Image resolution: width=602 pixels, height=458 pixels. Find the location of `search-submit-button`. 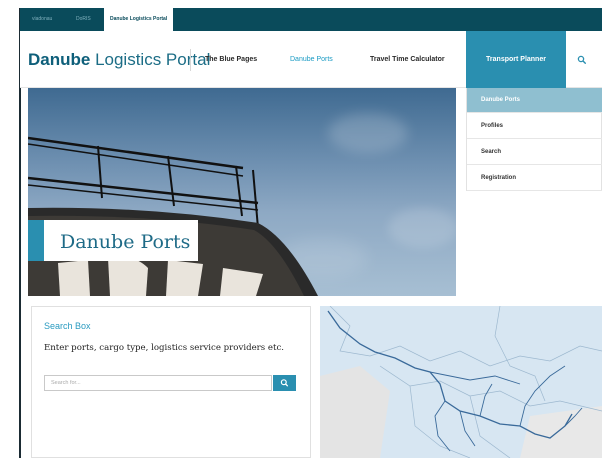

search-submit-button is located at coordinates (284, 383).